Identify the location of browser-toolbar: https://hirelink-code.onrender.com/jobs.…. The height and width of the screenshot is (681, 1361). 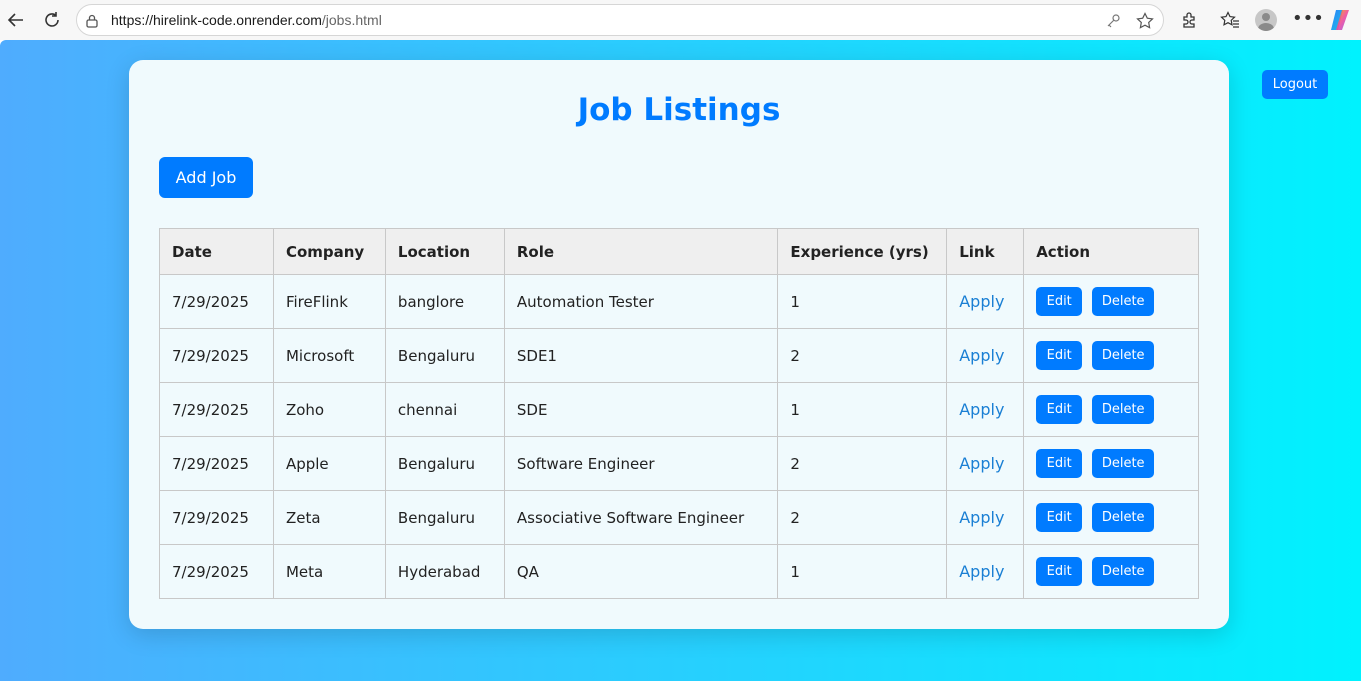
(680, 20).